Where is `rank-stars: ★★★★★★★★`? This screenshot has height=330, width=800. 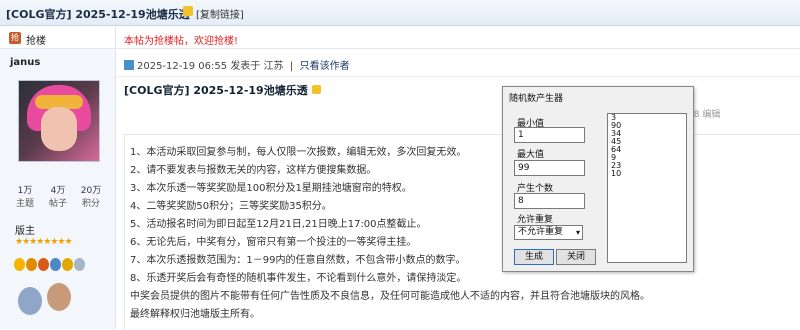 rank-stars: ★★★★★★★★ is located at coordinates (44, 242).